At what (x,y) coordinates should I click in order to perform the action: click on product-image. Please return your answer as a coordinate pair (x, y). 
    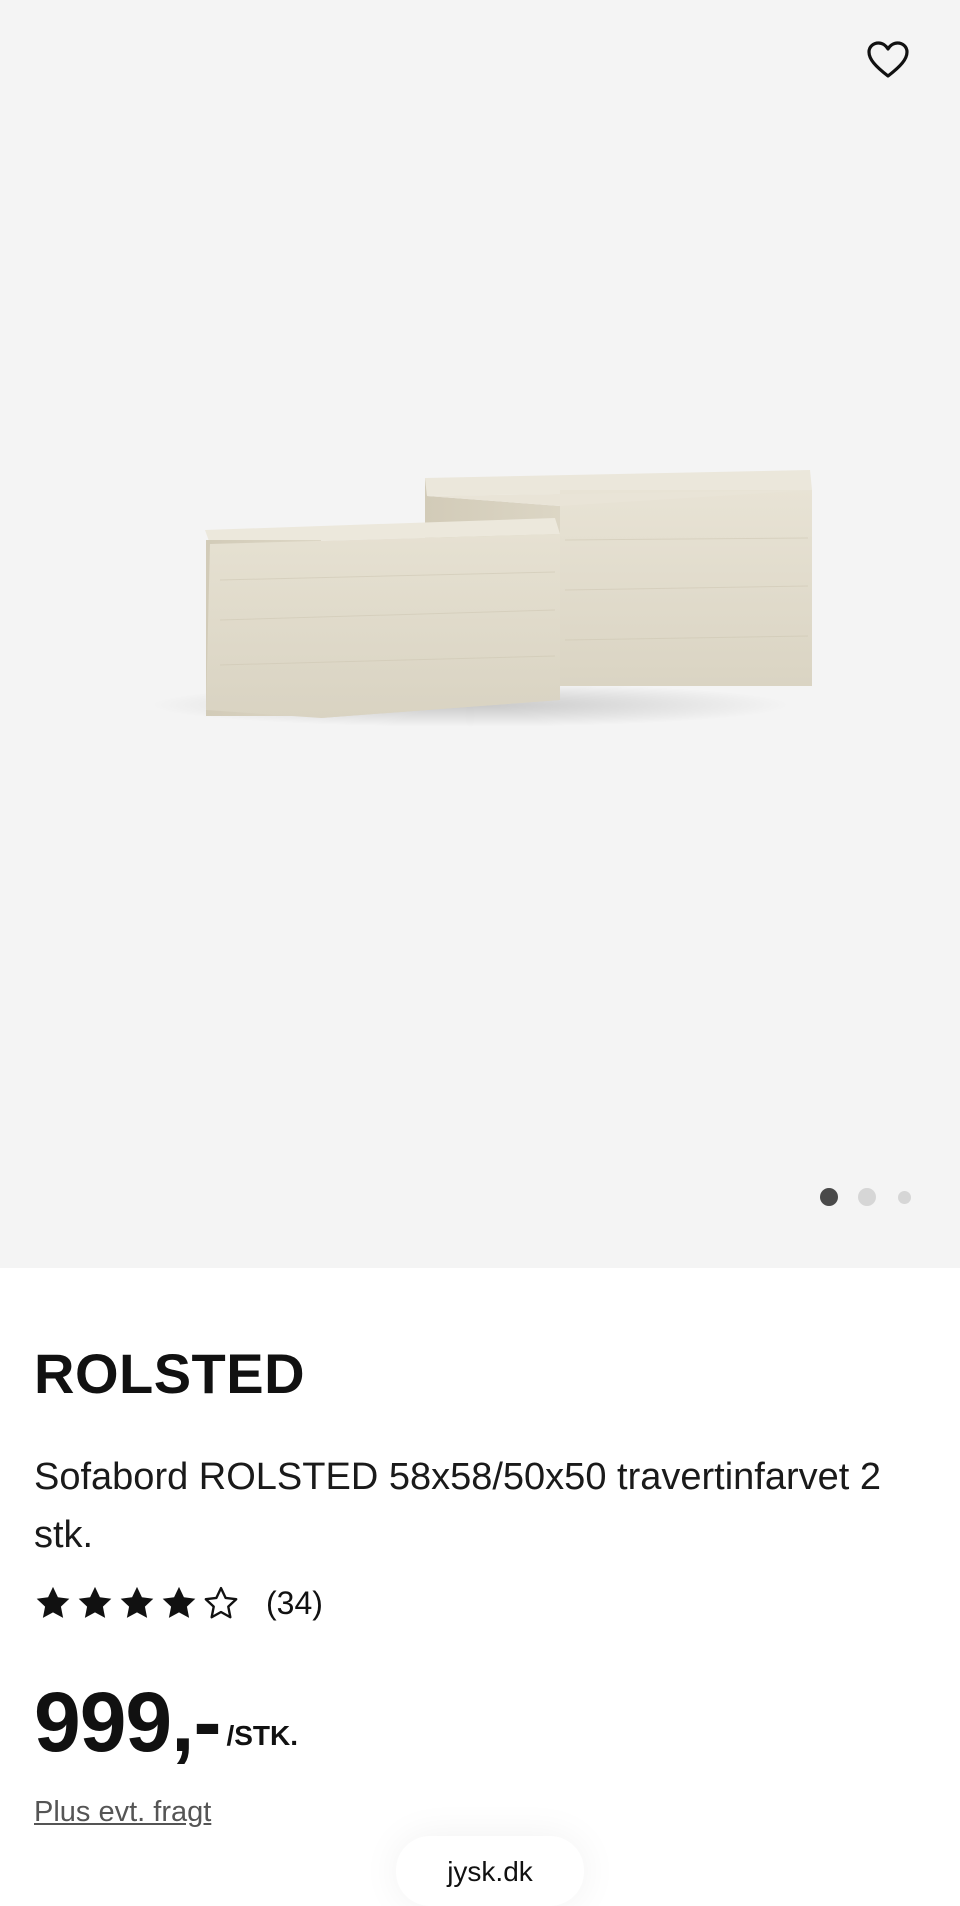
    Looking at the image, I should click on (481, 598).